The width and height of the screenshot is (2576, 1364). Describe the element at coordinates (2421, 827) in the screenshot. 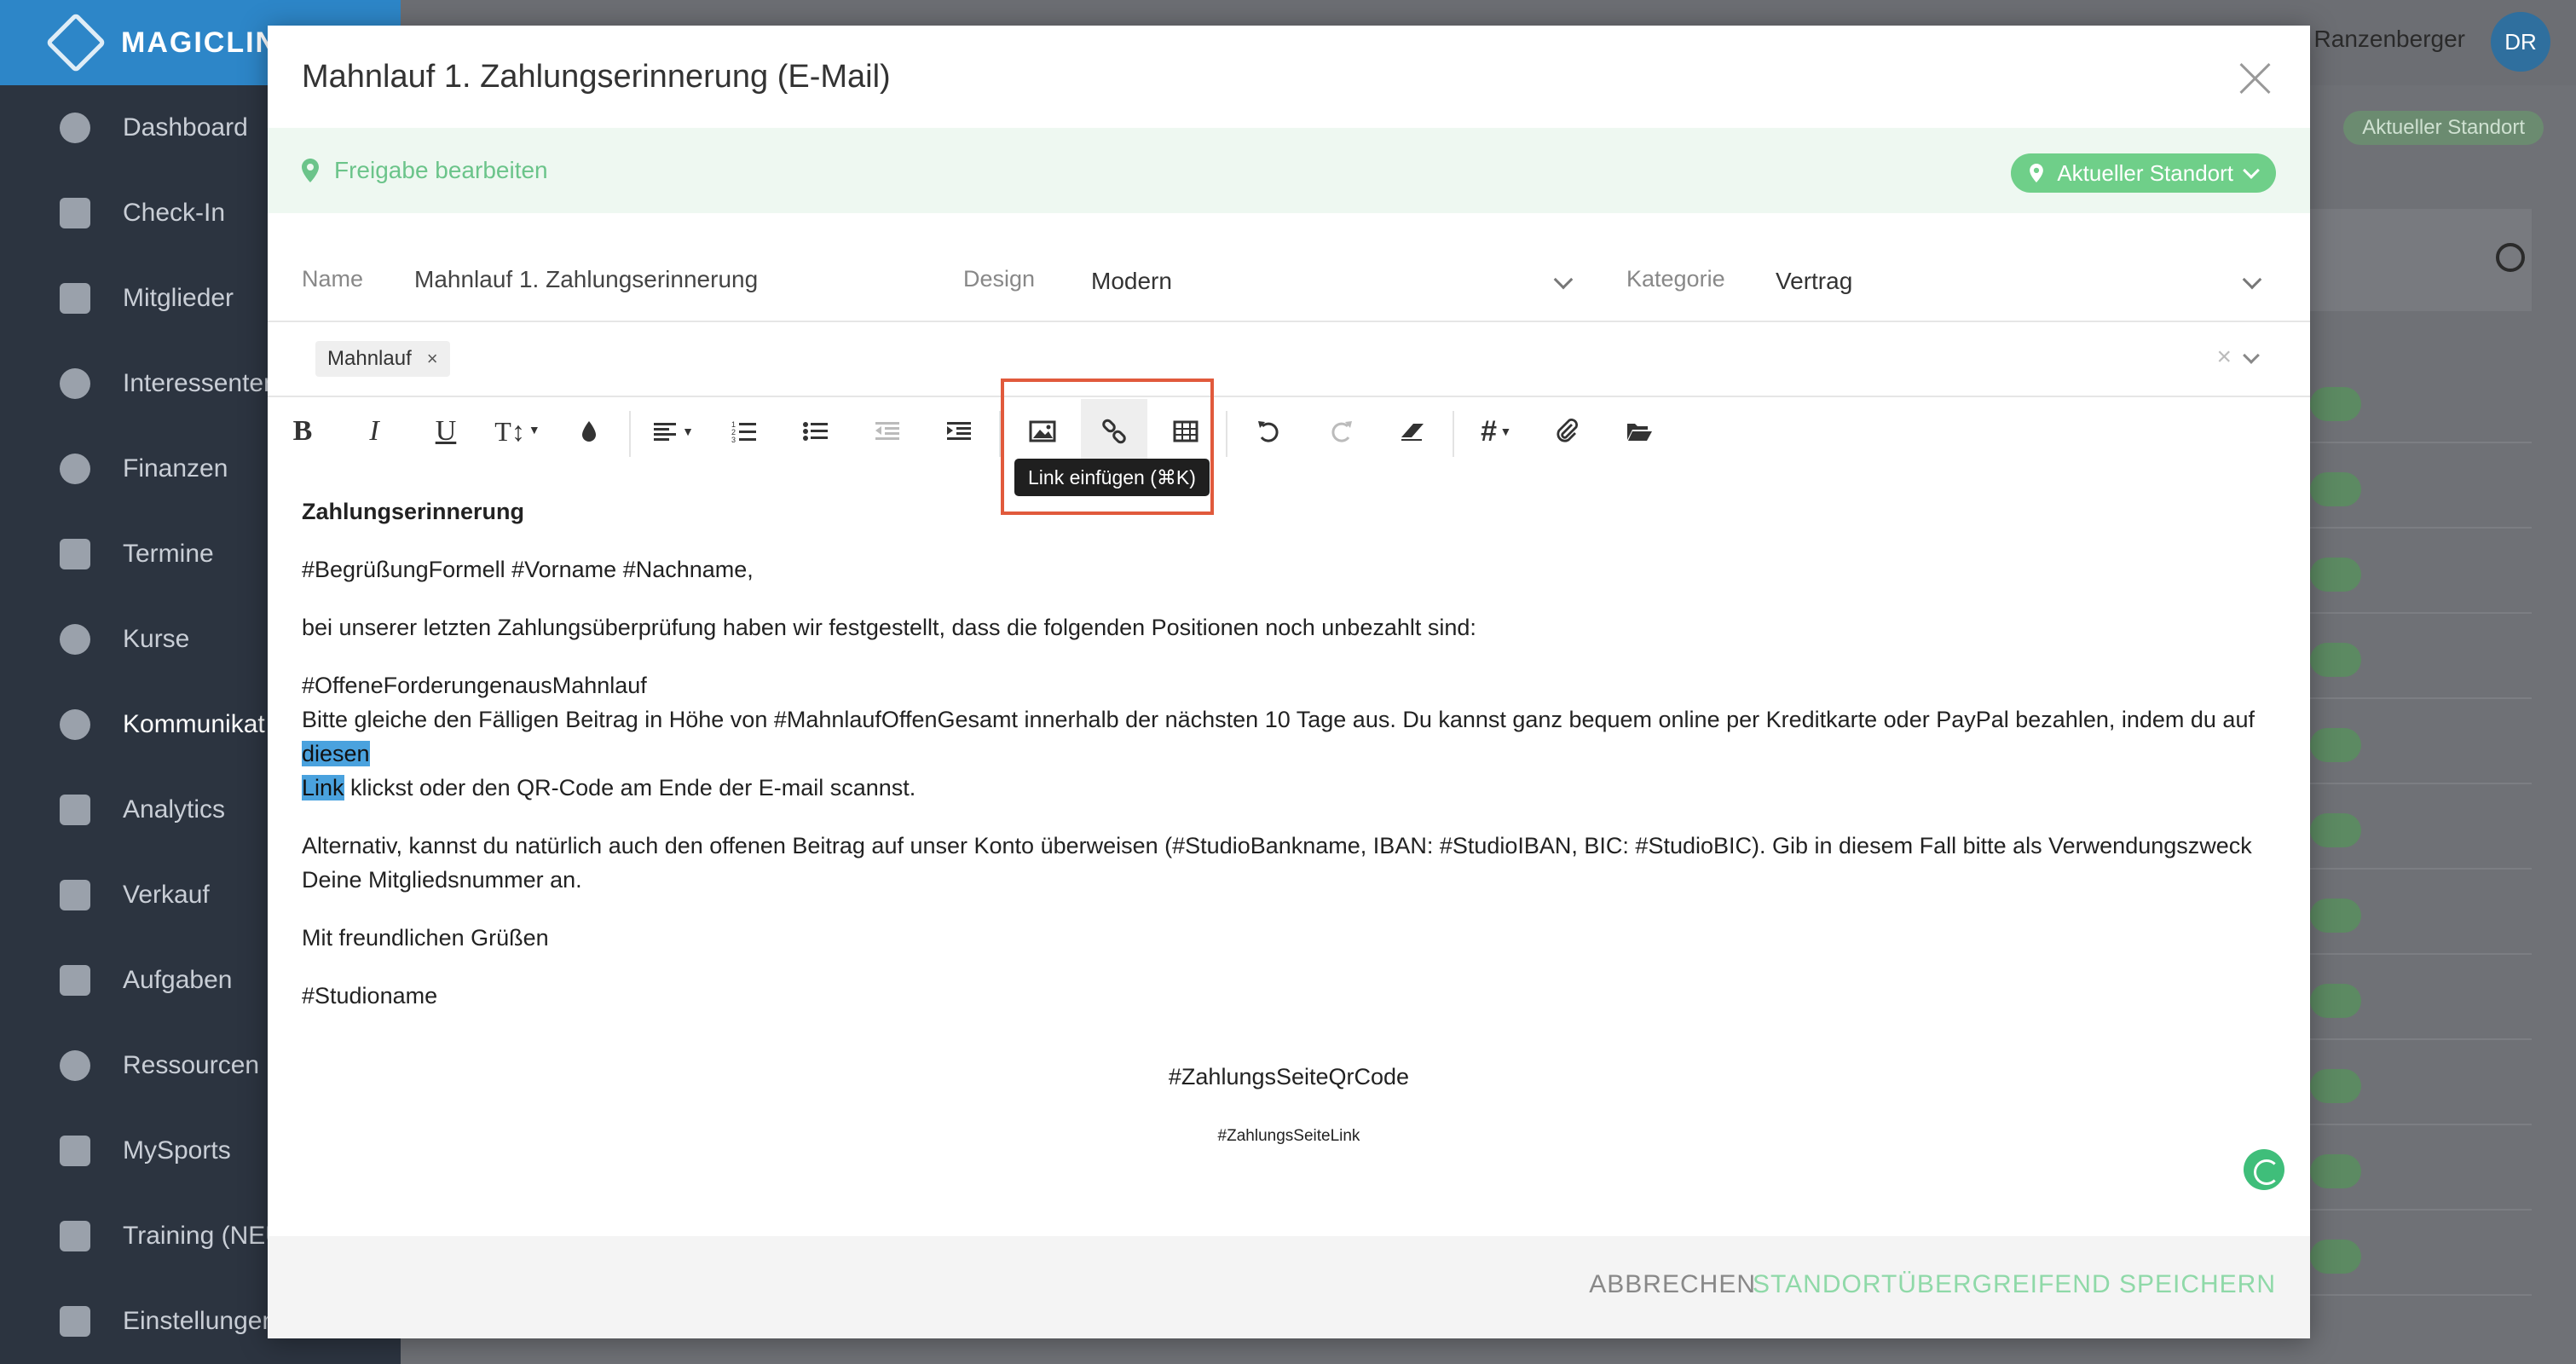

I see `background-list` at that location.